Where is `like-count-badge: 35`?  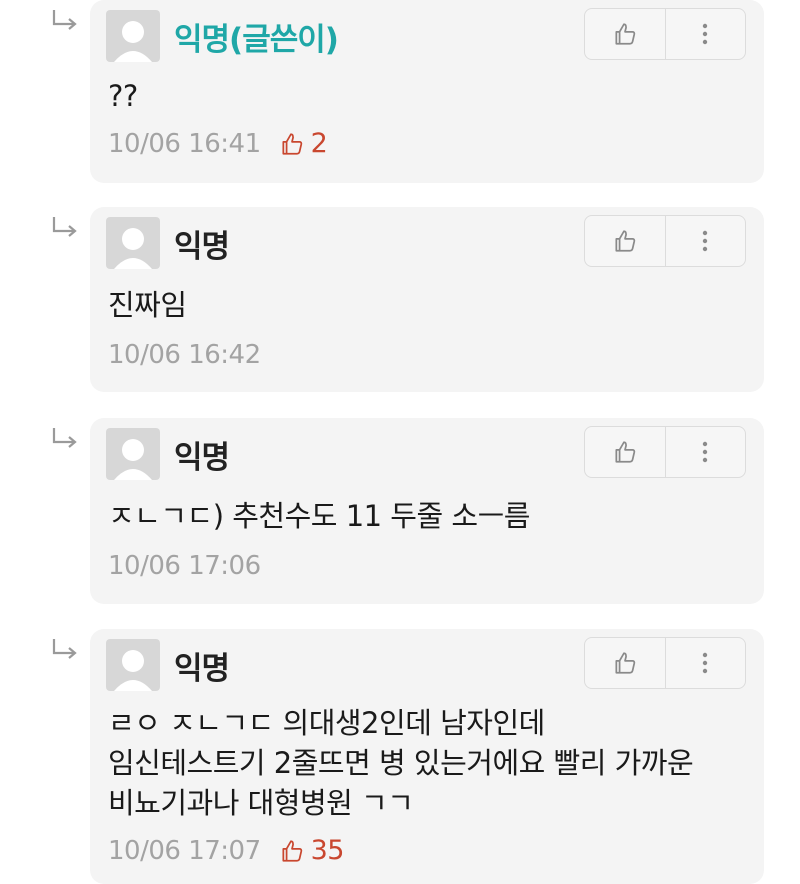 like-count-badge: 35 is located at coordinates (311, 850).